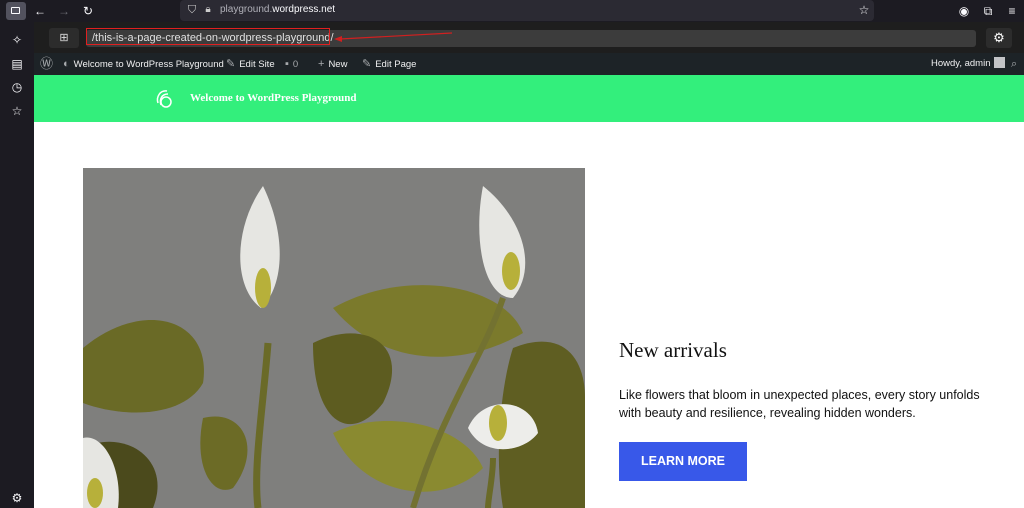  Describe the element at coordinates (673, 350) in the screenshot. I see `section-heading: New arrivals` at that location.